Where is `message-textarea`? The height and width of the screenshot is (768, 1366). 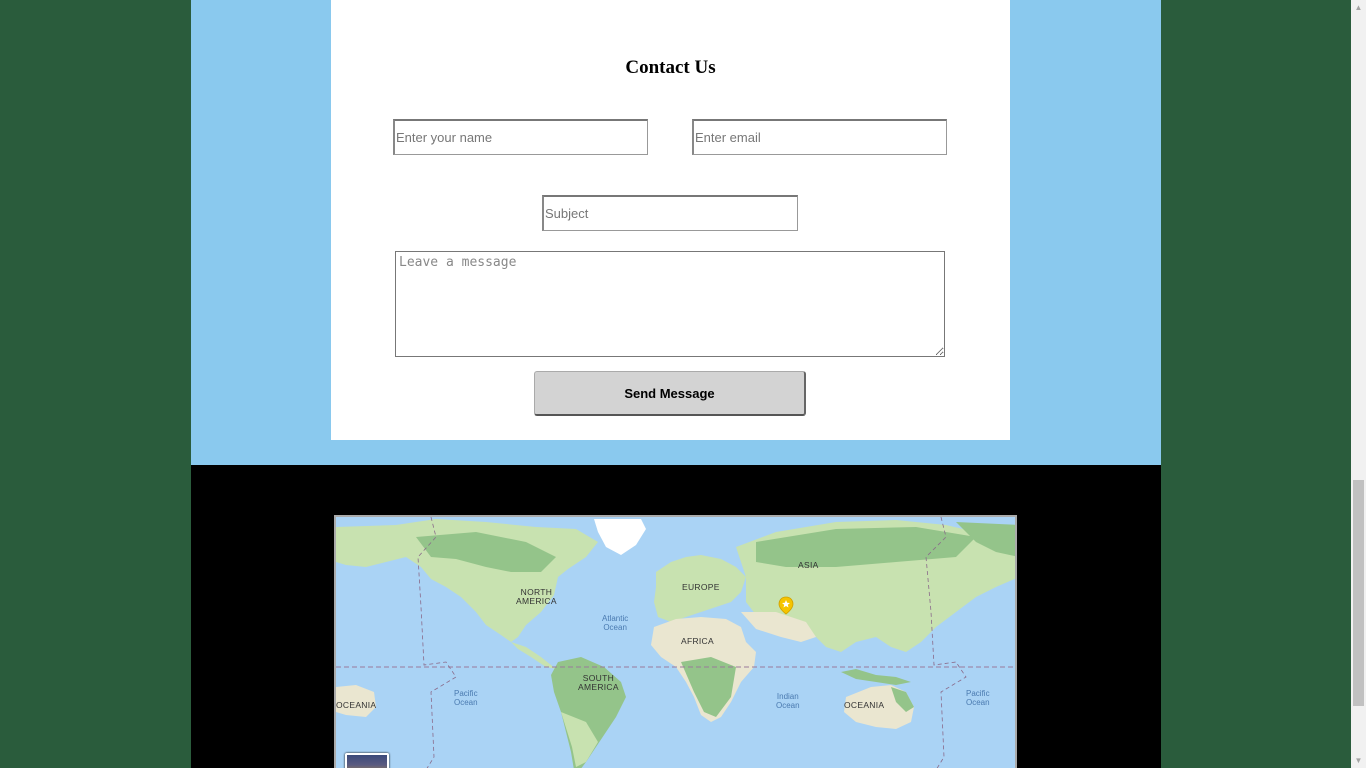
message-textarea is located at coordinates (670, 304).